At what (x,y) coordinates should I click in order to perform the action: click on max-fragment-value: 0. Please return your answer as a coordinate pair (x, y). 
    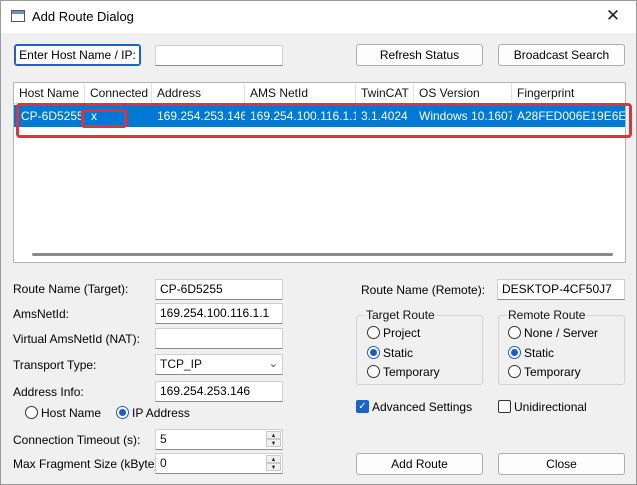
    Looking at the image, I should click on (163, 463).